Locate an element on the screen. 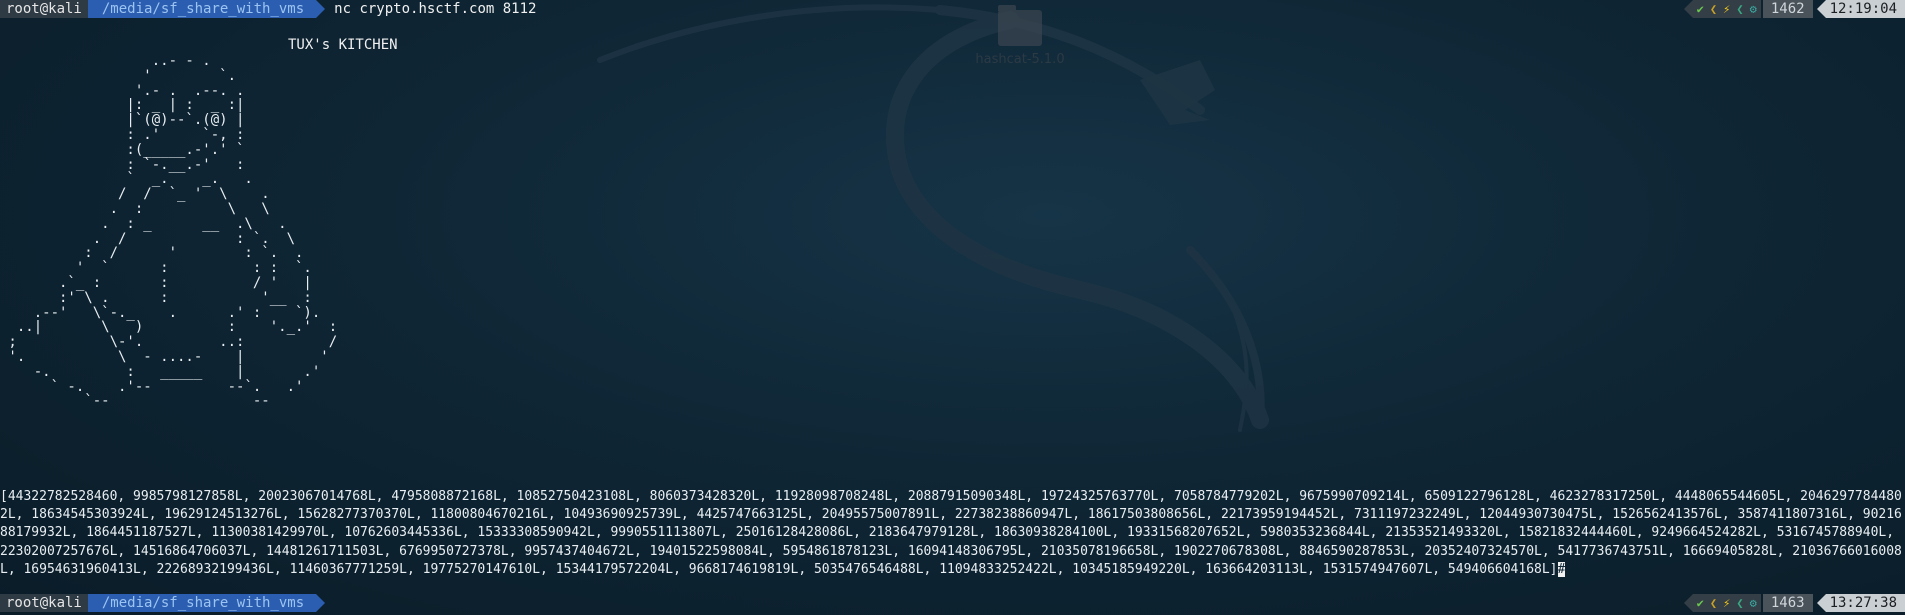 Image resolution: width=1905 pixels, height=615 pixels. kitchen-title: TUX's KITCHEN is located at coordinates (343, 45).